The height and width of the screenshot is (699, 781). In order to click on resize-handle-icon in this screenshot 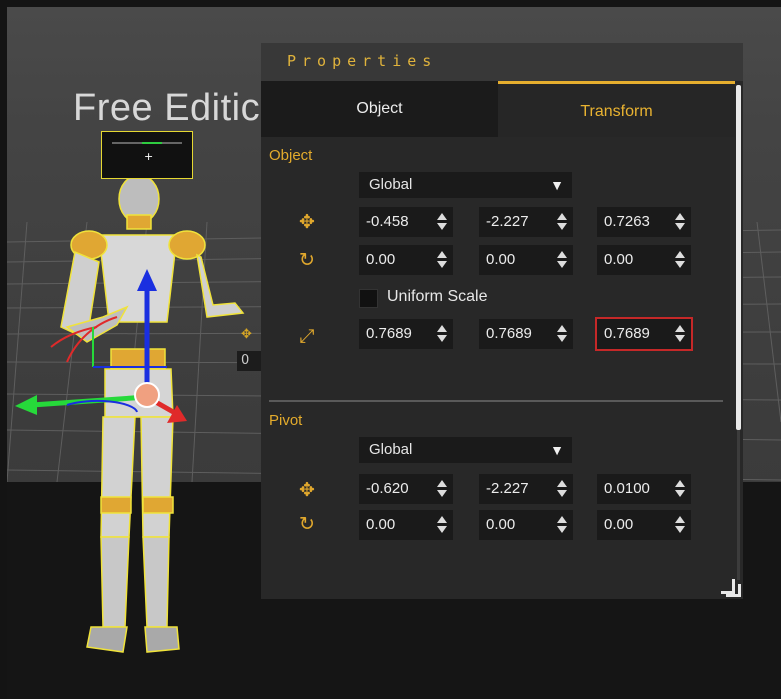, I will do `click(731, 588)`.